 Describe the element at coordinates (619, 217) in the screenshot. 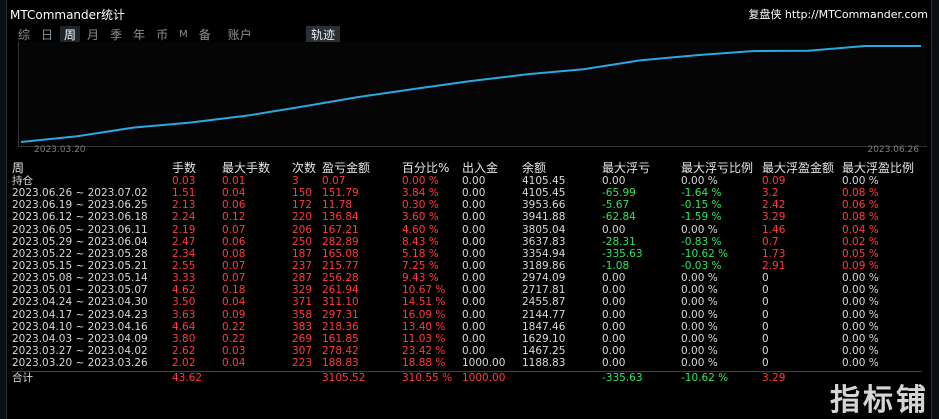

I see `cell-max-drawdown: -62.84` at that location.